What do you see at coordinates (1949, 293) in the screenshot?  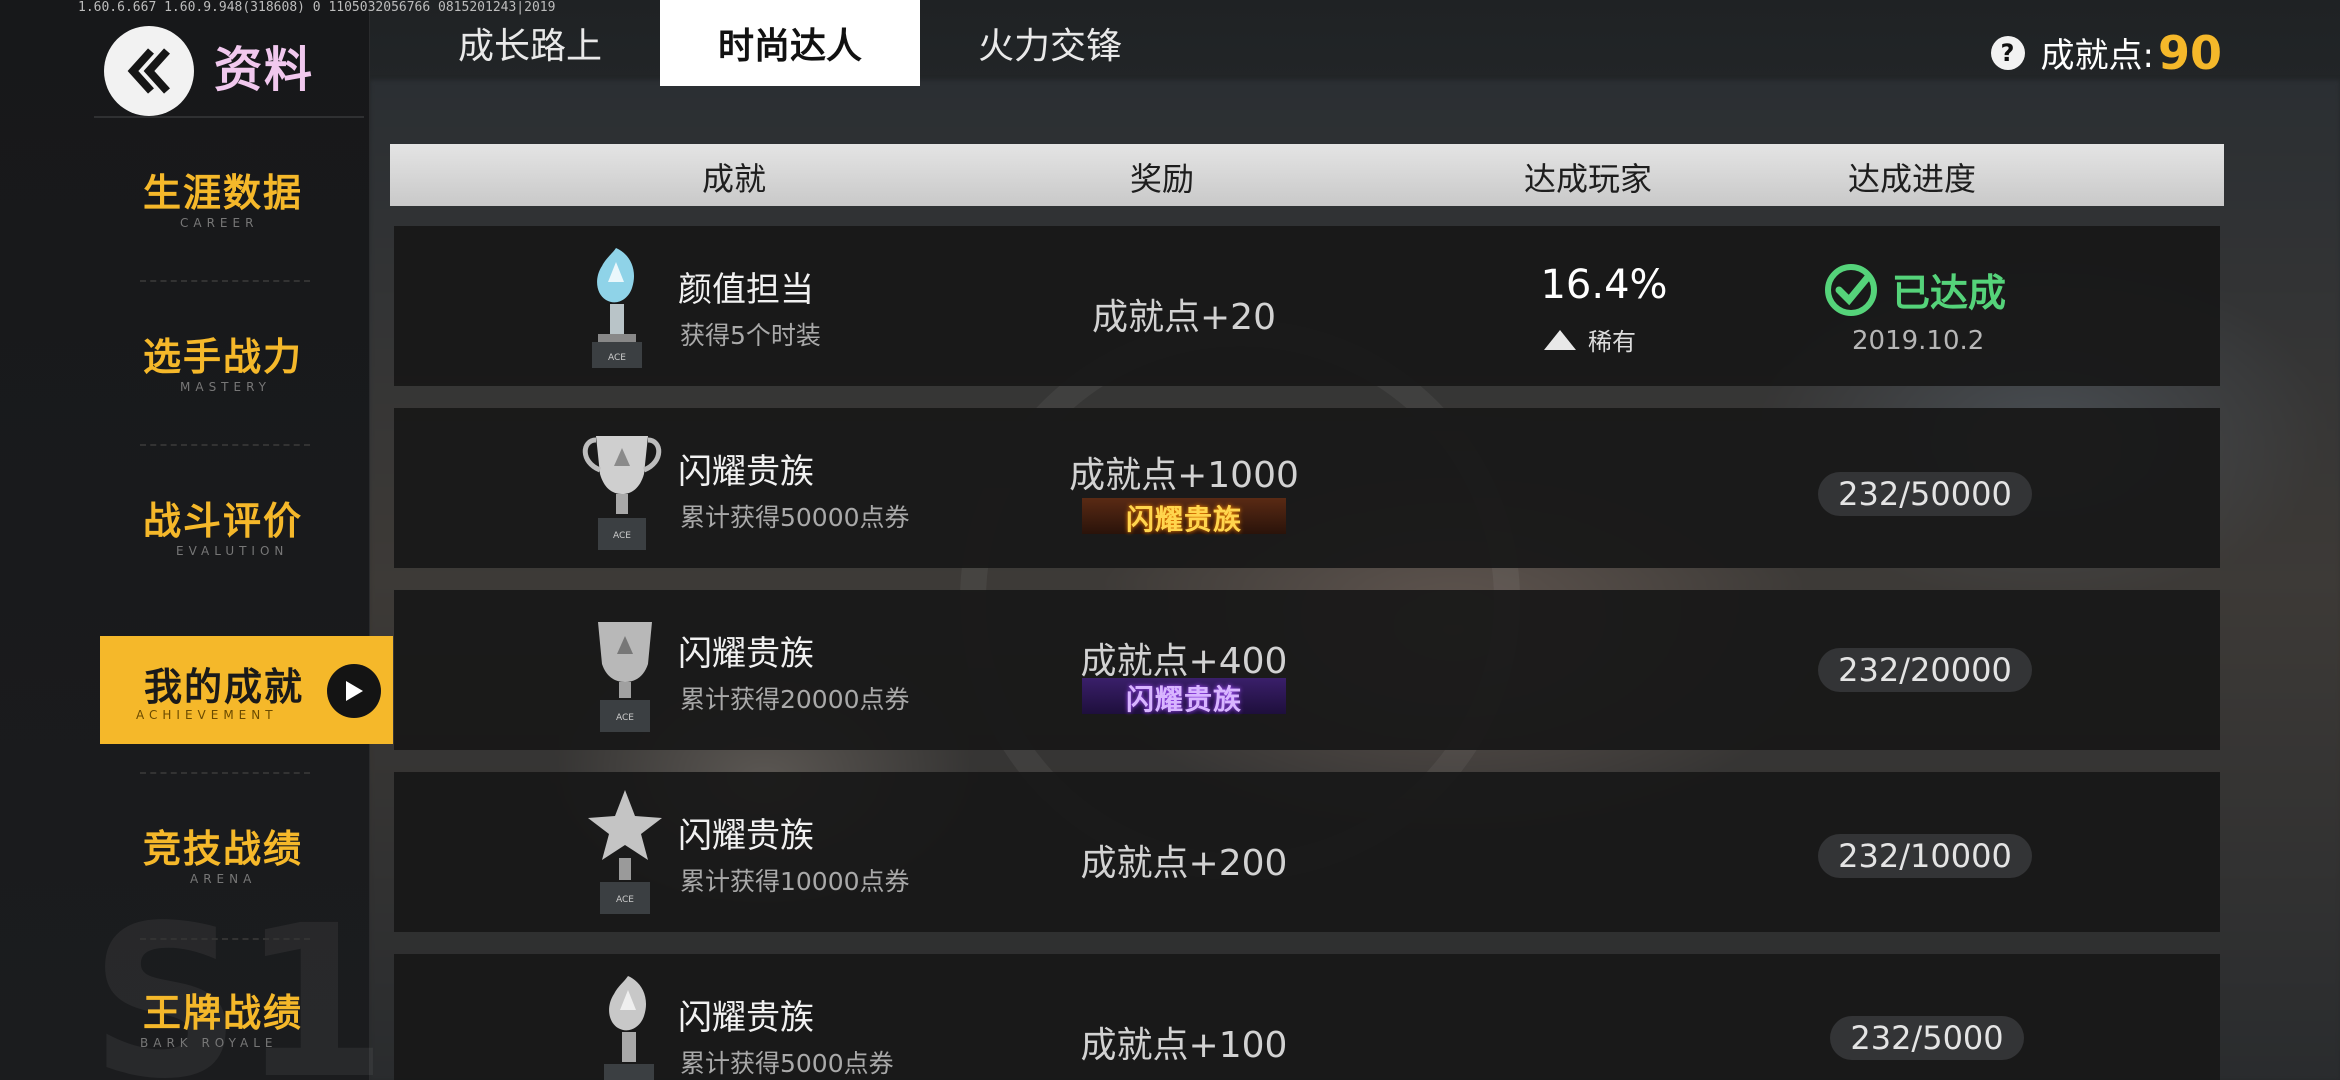 I see `status-label: 已达成` at bounding box center [1949, 293].